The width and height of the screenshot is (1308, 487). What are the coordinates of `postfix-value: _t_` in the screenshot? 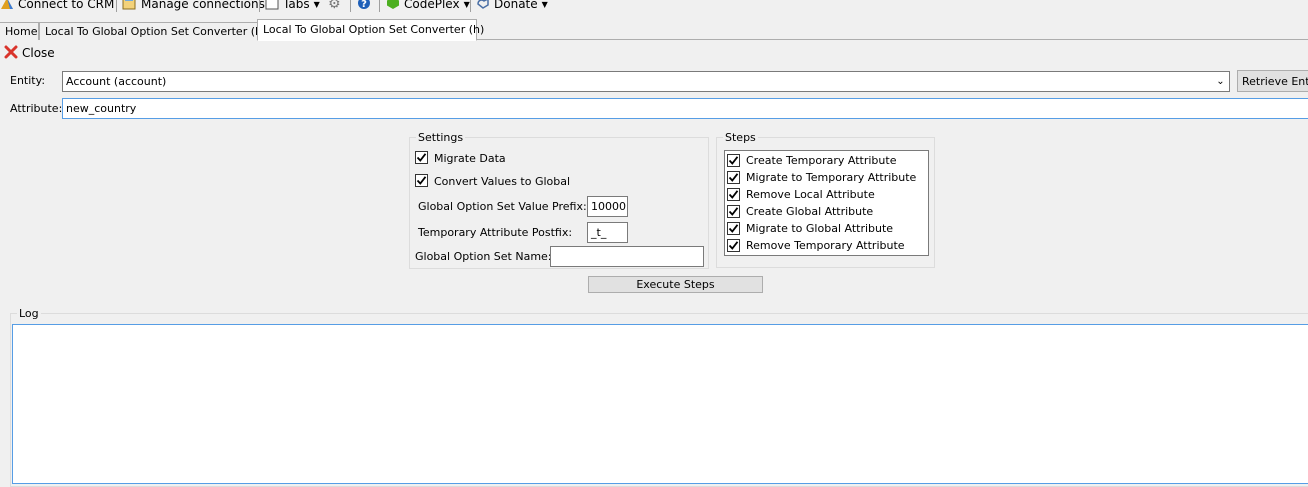 It's located at (599, 232).